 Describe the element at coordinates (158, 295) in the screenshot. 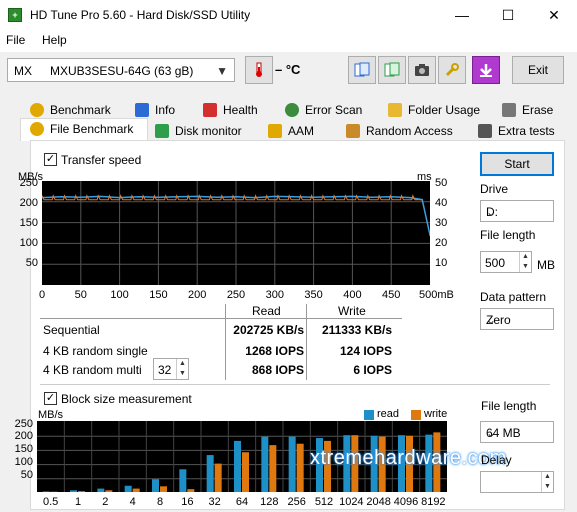

I see `x-tick: 150` at that location.